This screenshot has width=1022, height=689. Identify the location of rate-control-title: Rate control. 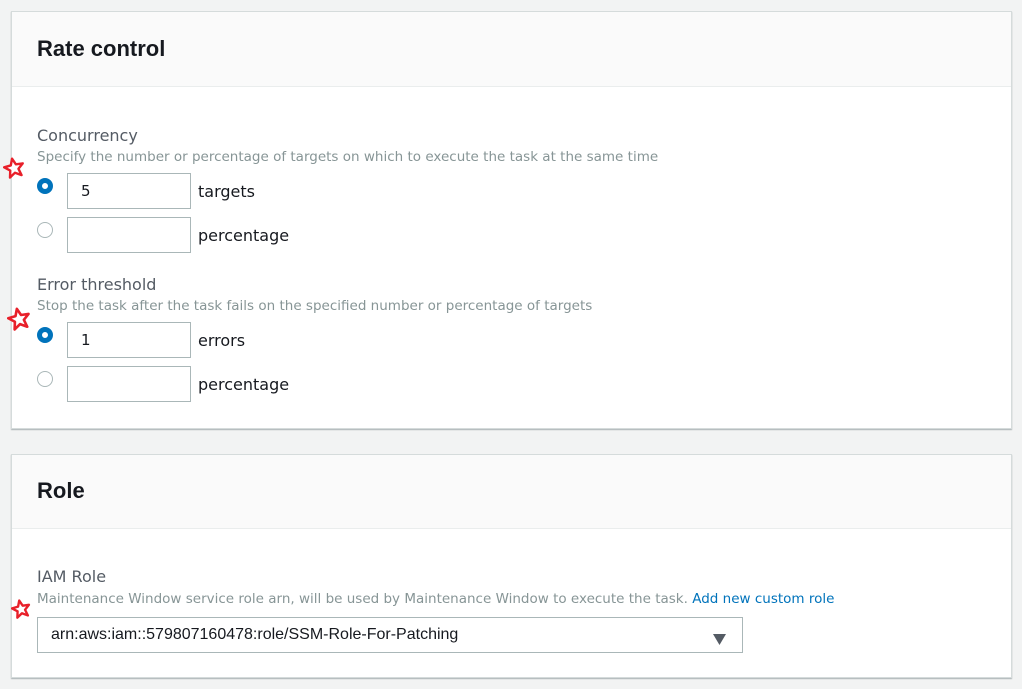
(101, 48).